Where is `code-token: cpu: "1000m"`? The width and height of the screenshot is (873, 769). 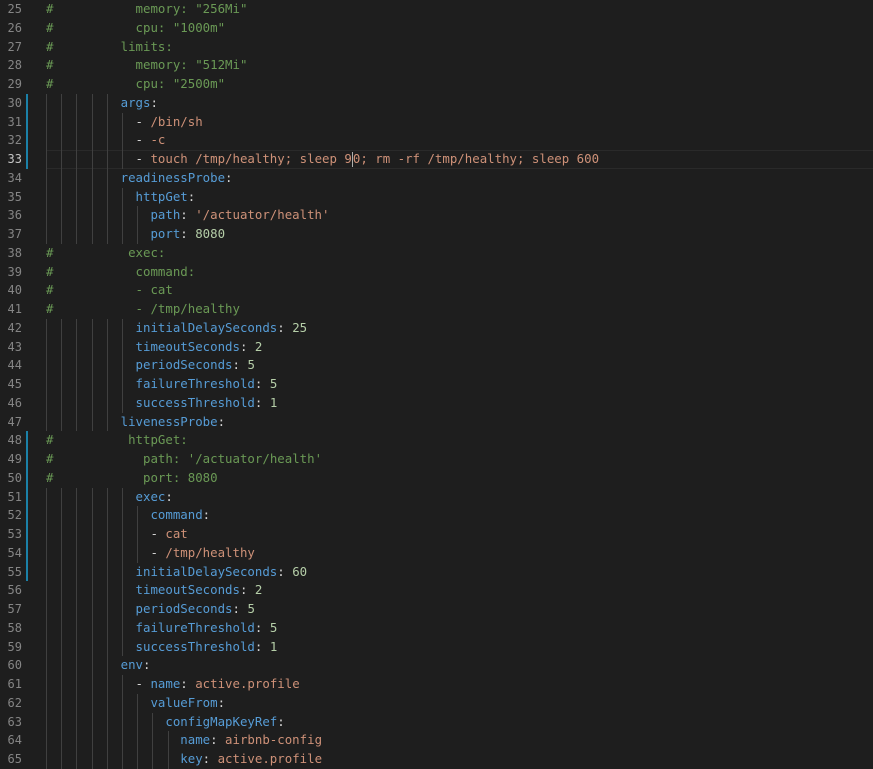 code-token: cpu: "1000m" is located at coordinates (180, 27).